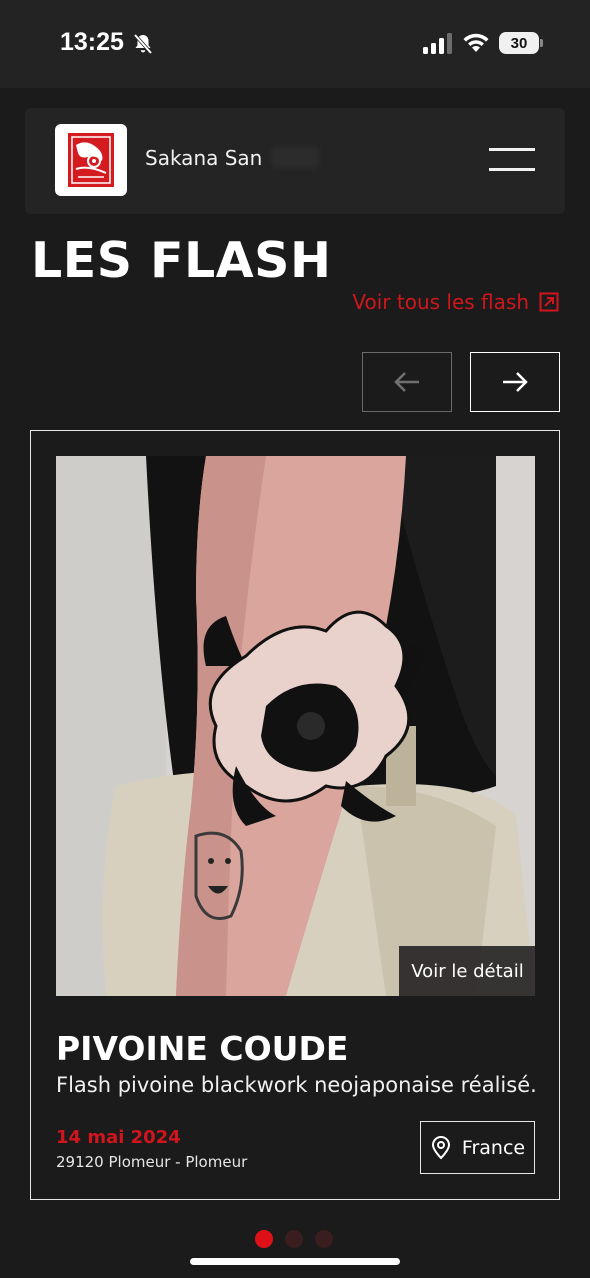  What do you see at coordinates (295, 157) in the screenshot?
I see `blurred-name-suffix` at bounding box center [295, 157].